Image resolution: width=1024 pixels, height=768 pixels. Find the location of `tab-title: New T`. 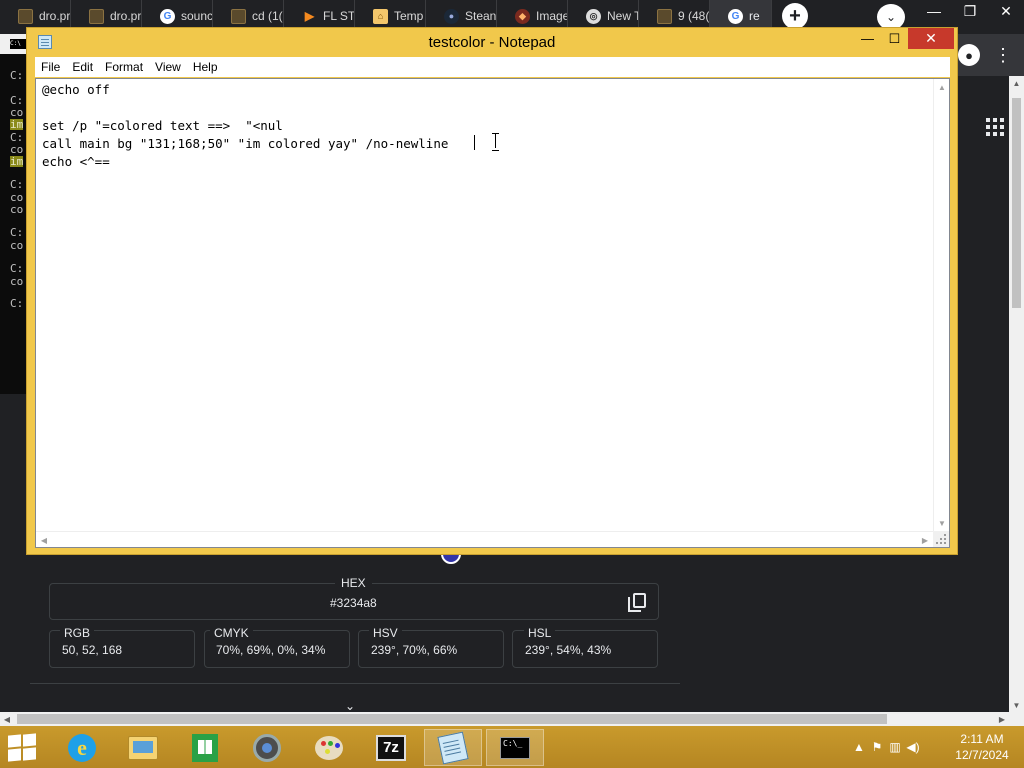

tab-title: New T is located at coordinates (623, 16).